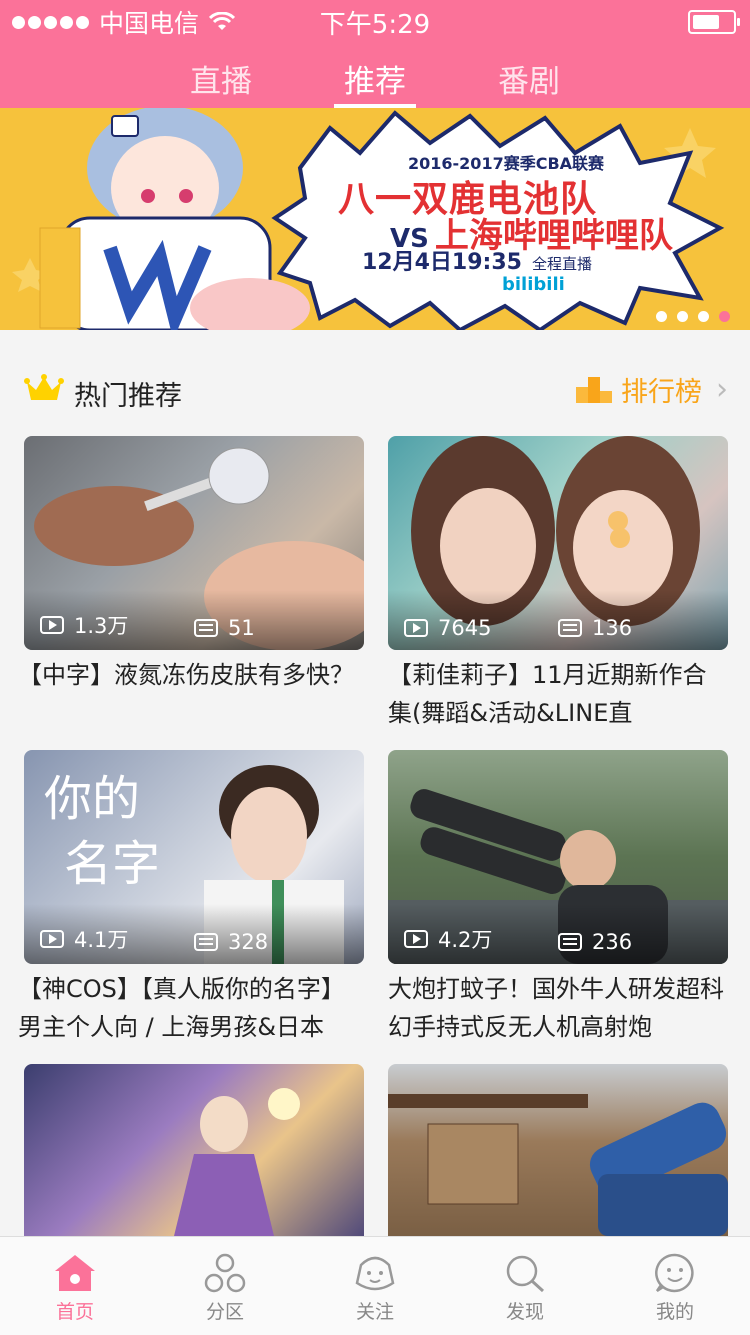  Describe the element at coordinates (724, 316) in the screenshot. I see `pager-dot-active` at that location.